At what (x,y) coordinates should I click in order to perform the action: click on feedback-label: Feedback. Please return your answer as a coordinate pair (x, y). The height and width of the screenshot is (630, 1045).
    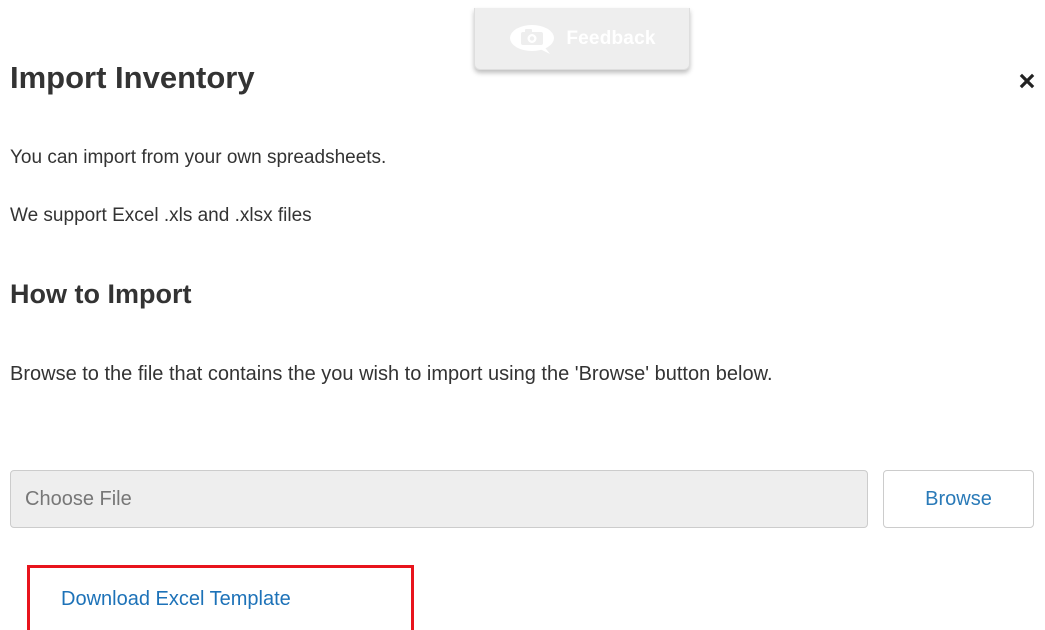
    Looking at the image, I should click on (611, 38).